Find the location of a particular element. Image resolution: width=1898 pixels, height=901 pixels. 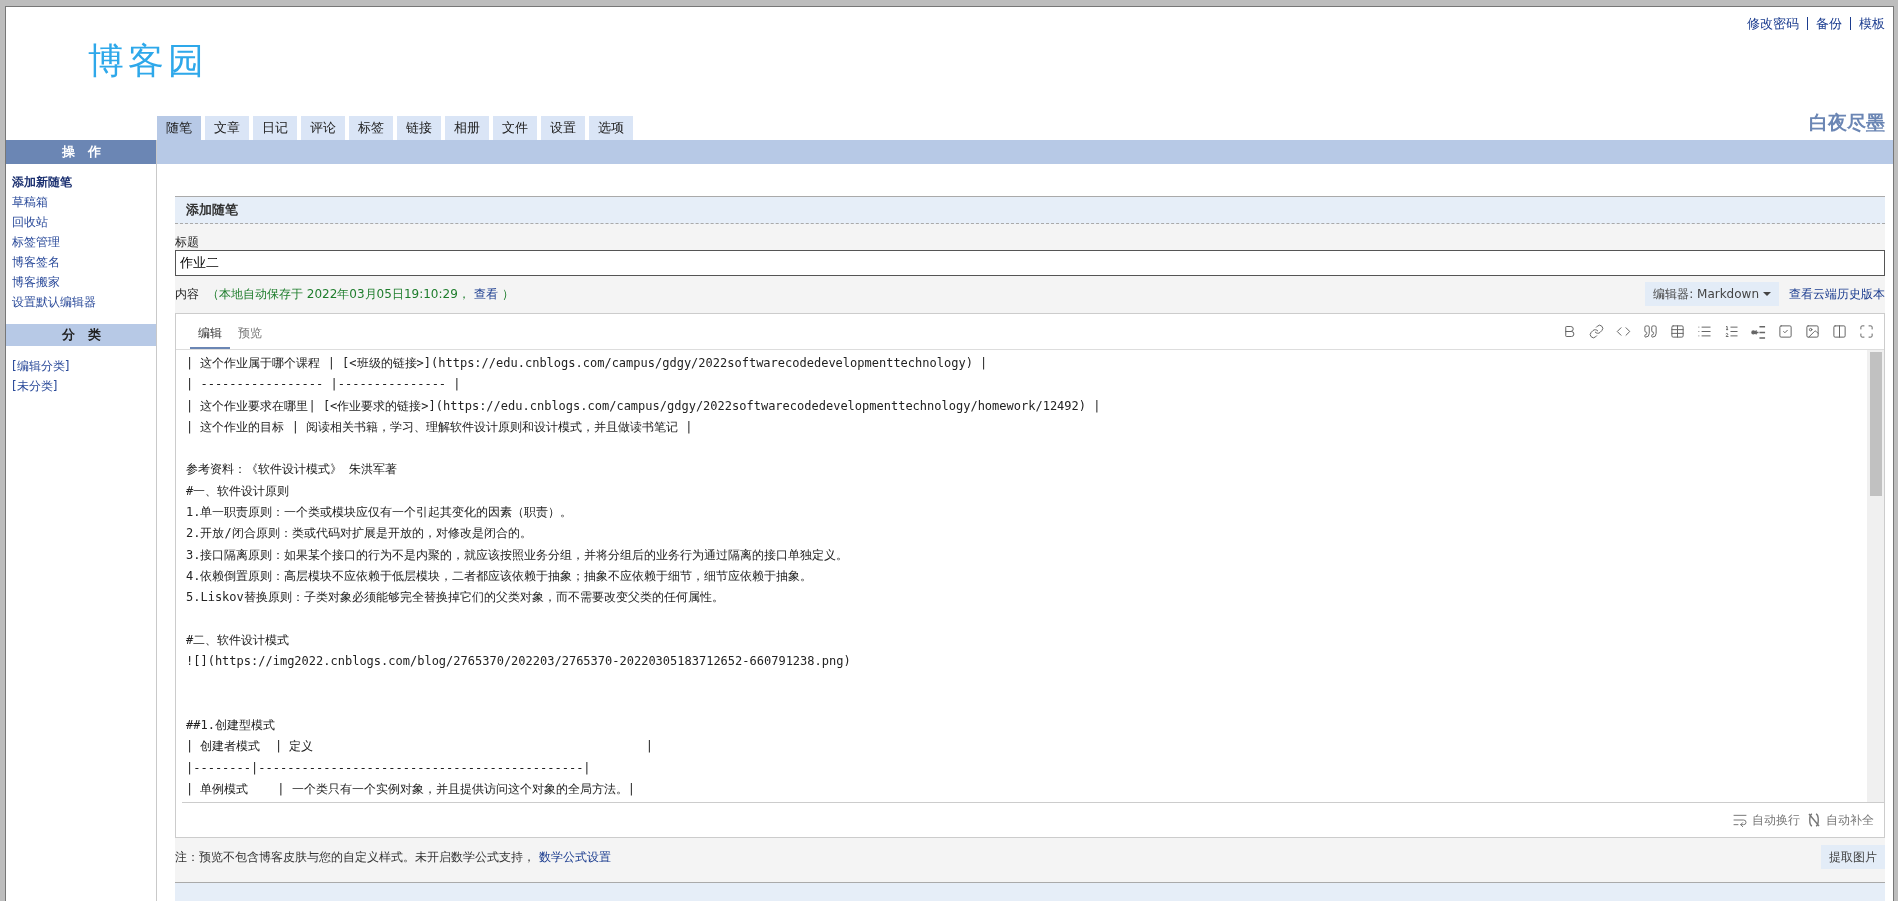

outdent-icon is located at coordinates (1758, 331).